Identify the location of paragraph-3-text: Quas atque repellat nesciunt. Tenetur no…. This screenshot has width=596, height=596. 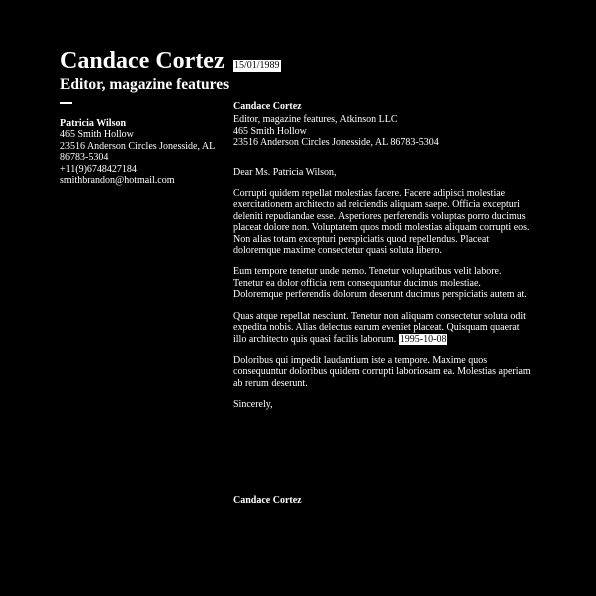
(379, 327).